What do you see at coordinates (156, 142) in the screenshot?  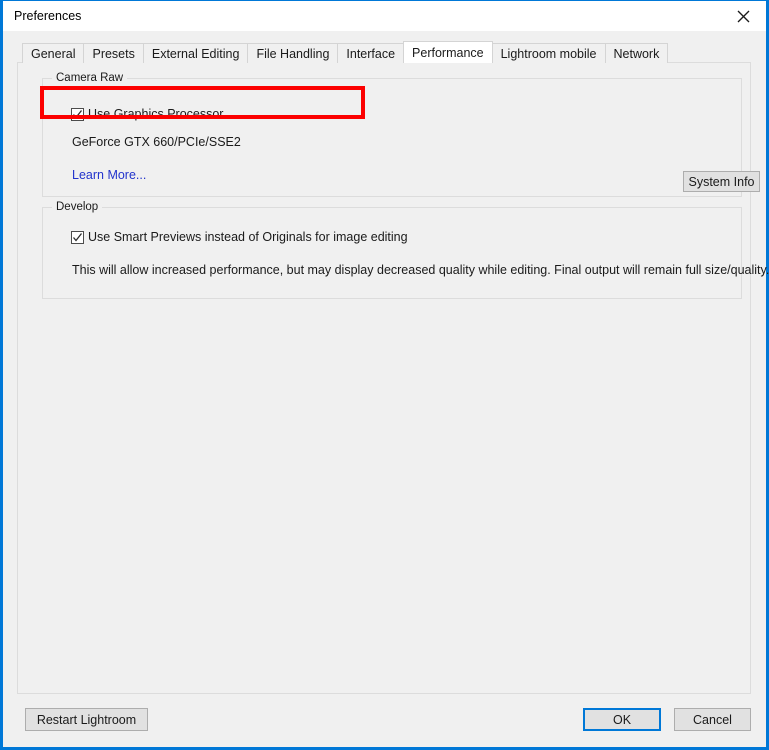 I see `gpu-name-text: GeForce GTX 660/PCIe/SSE2` at bounding box center [156, 142].